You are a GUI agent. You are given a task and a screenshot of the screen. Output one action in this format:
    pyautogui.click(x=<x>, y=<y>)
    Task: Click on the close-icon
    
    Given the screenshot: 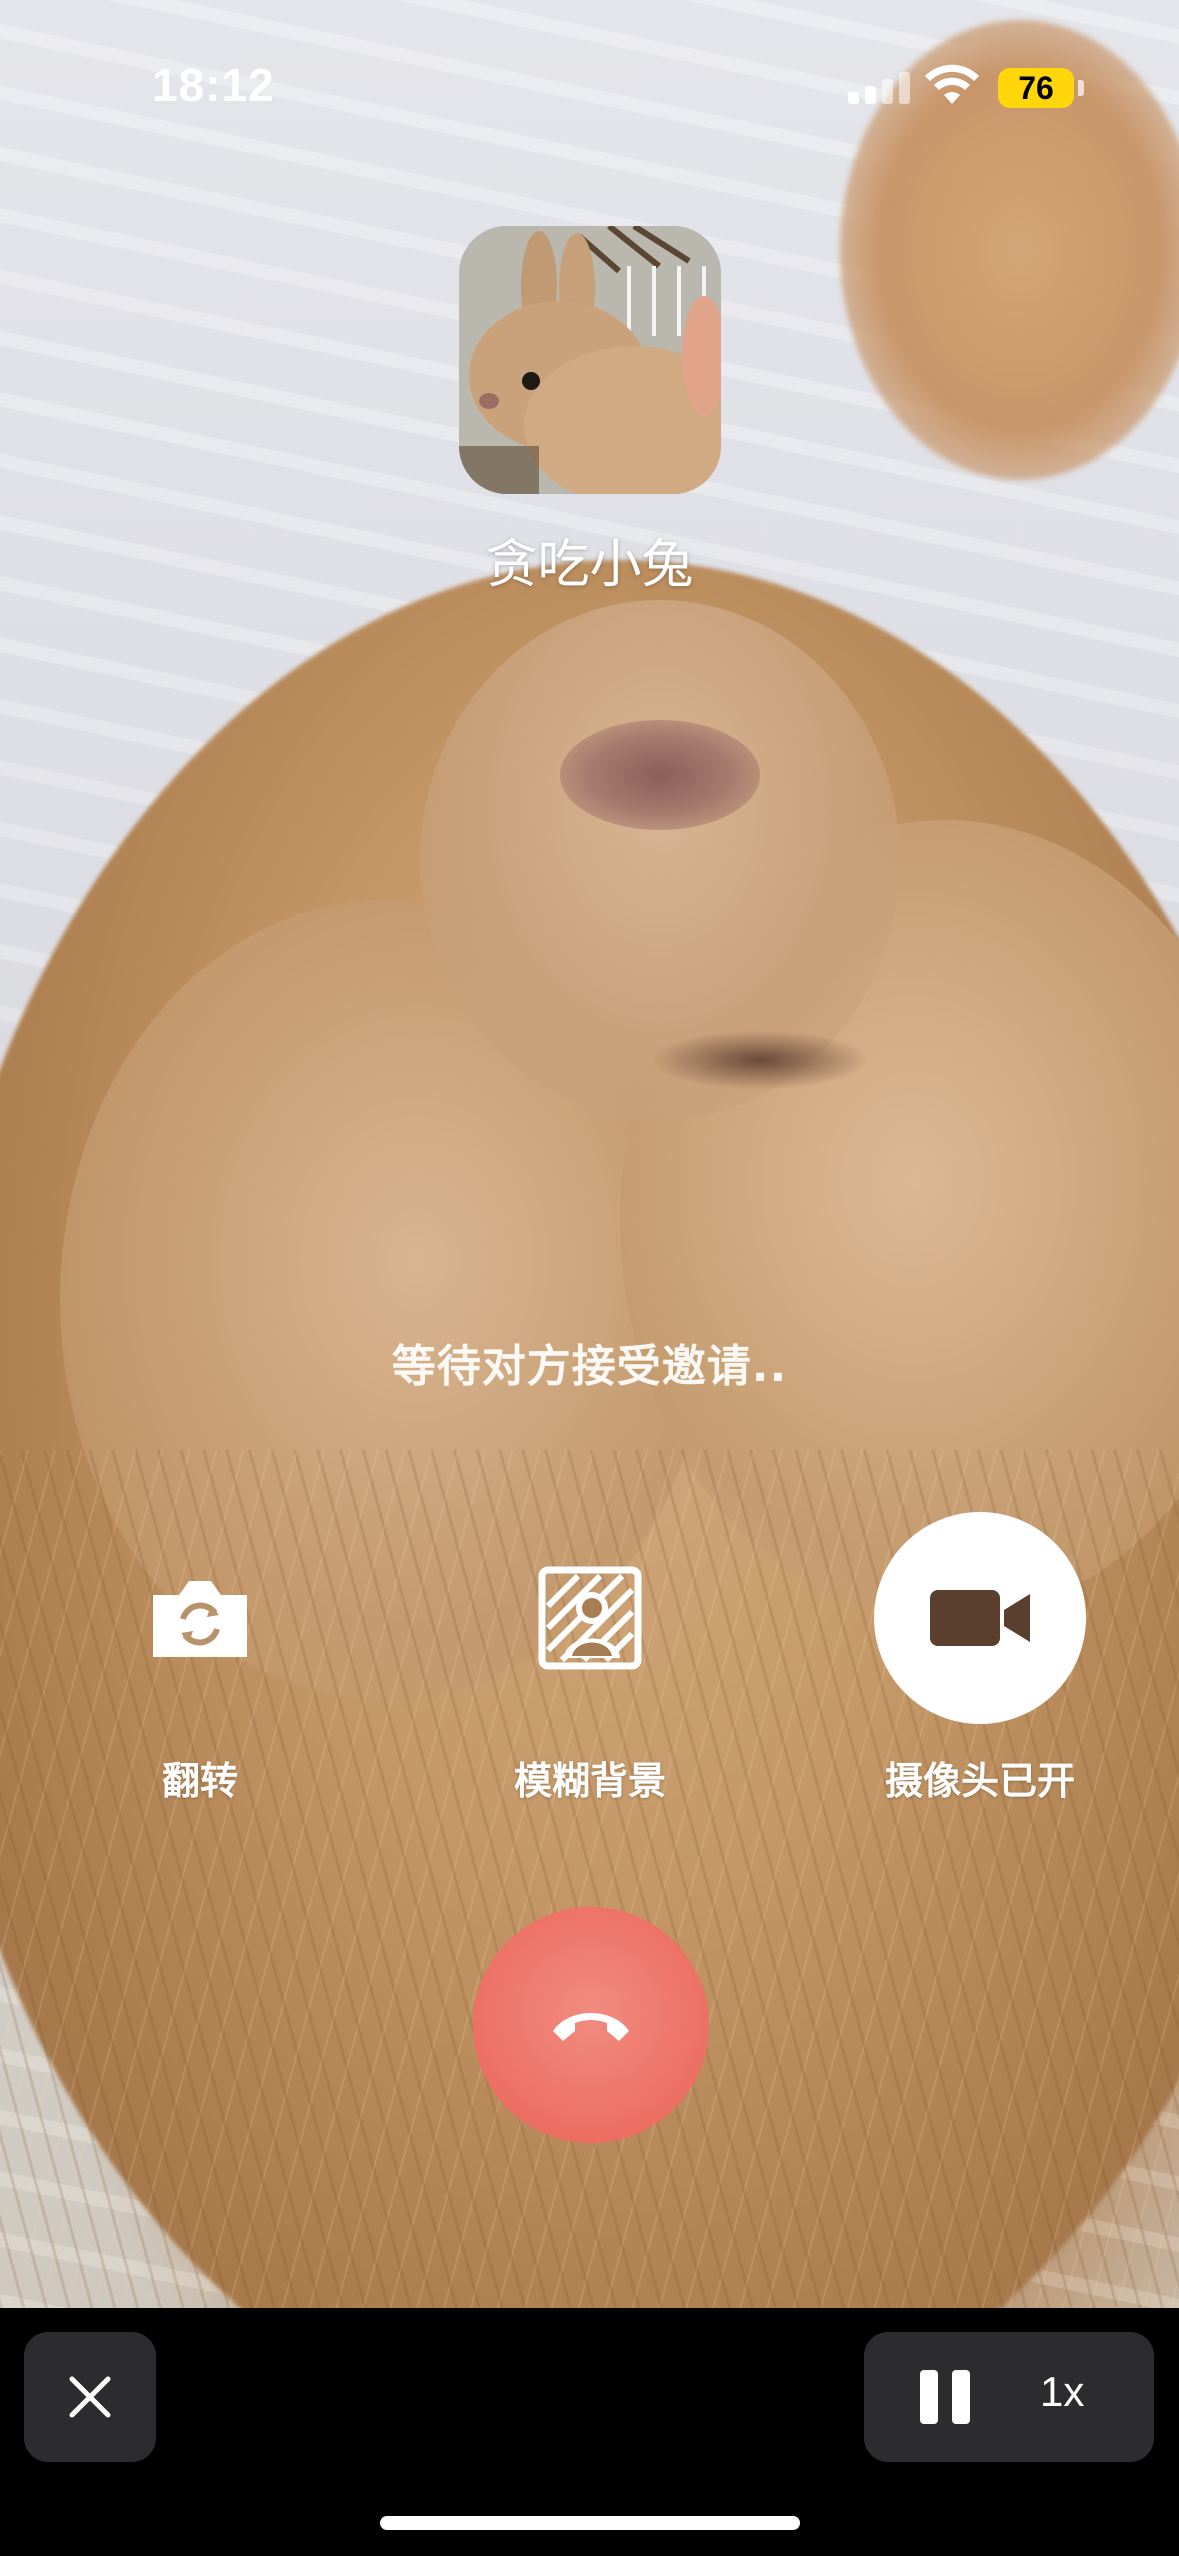 What is the action you would take?
    pyautogui.click(x=90, y=2397)
    